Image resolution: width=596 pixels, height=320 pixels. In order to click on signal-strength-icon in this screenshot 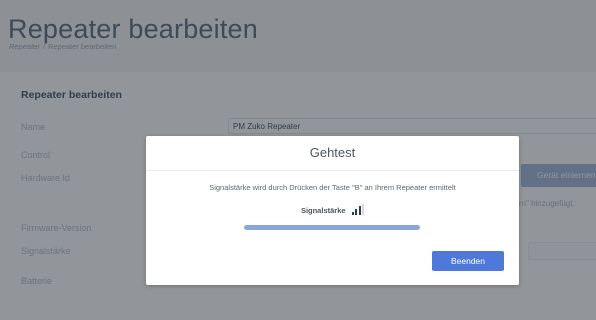, I will do `click(358, 209)`.